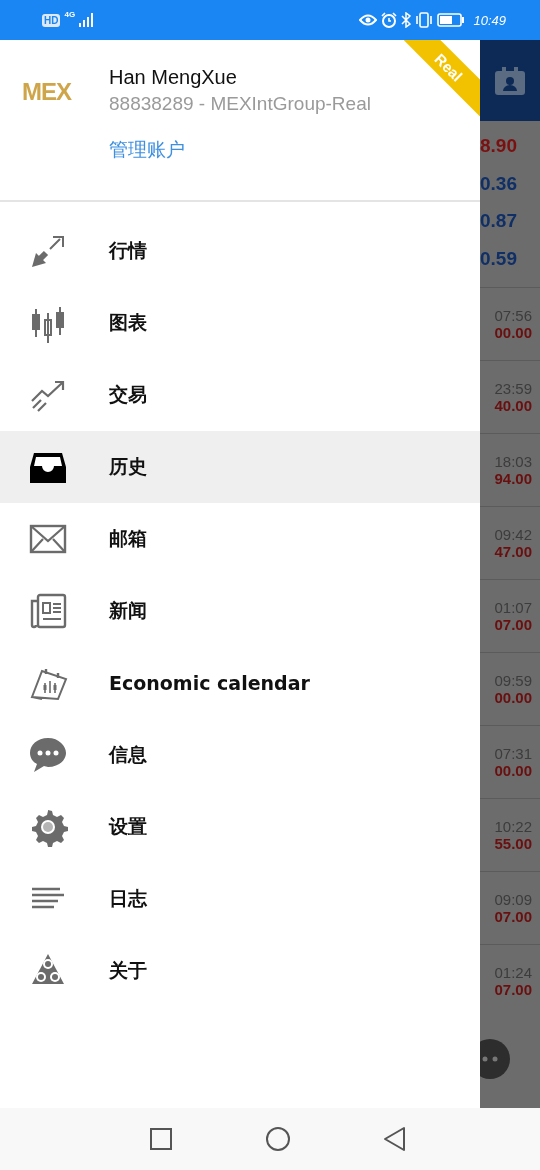  Describe the element at coordinates (424, 20) in the screenshot. I see `vibrate-icon` at that location.